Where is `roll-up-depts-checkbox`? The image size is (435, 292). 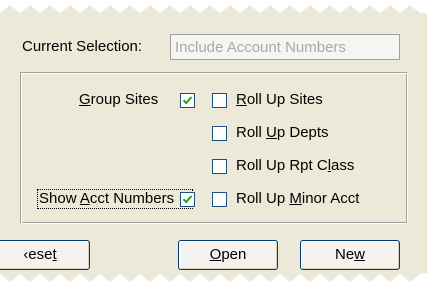
roll-up-depts-checkbox is located at coordinates (219, 133).